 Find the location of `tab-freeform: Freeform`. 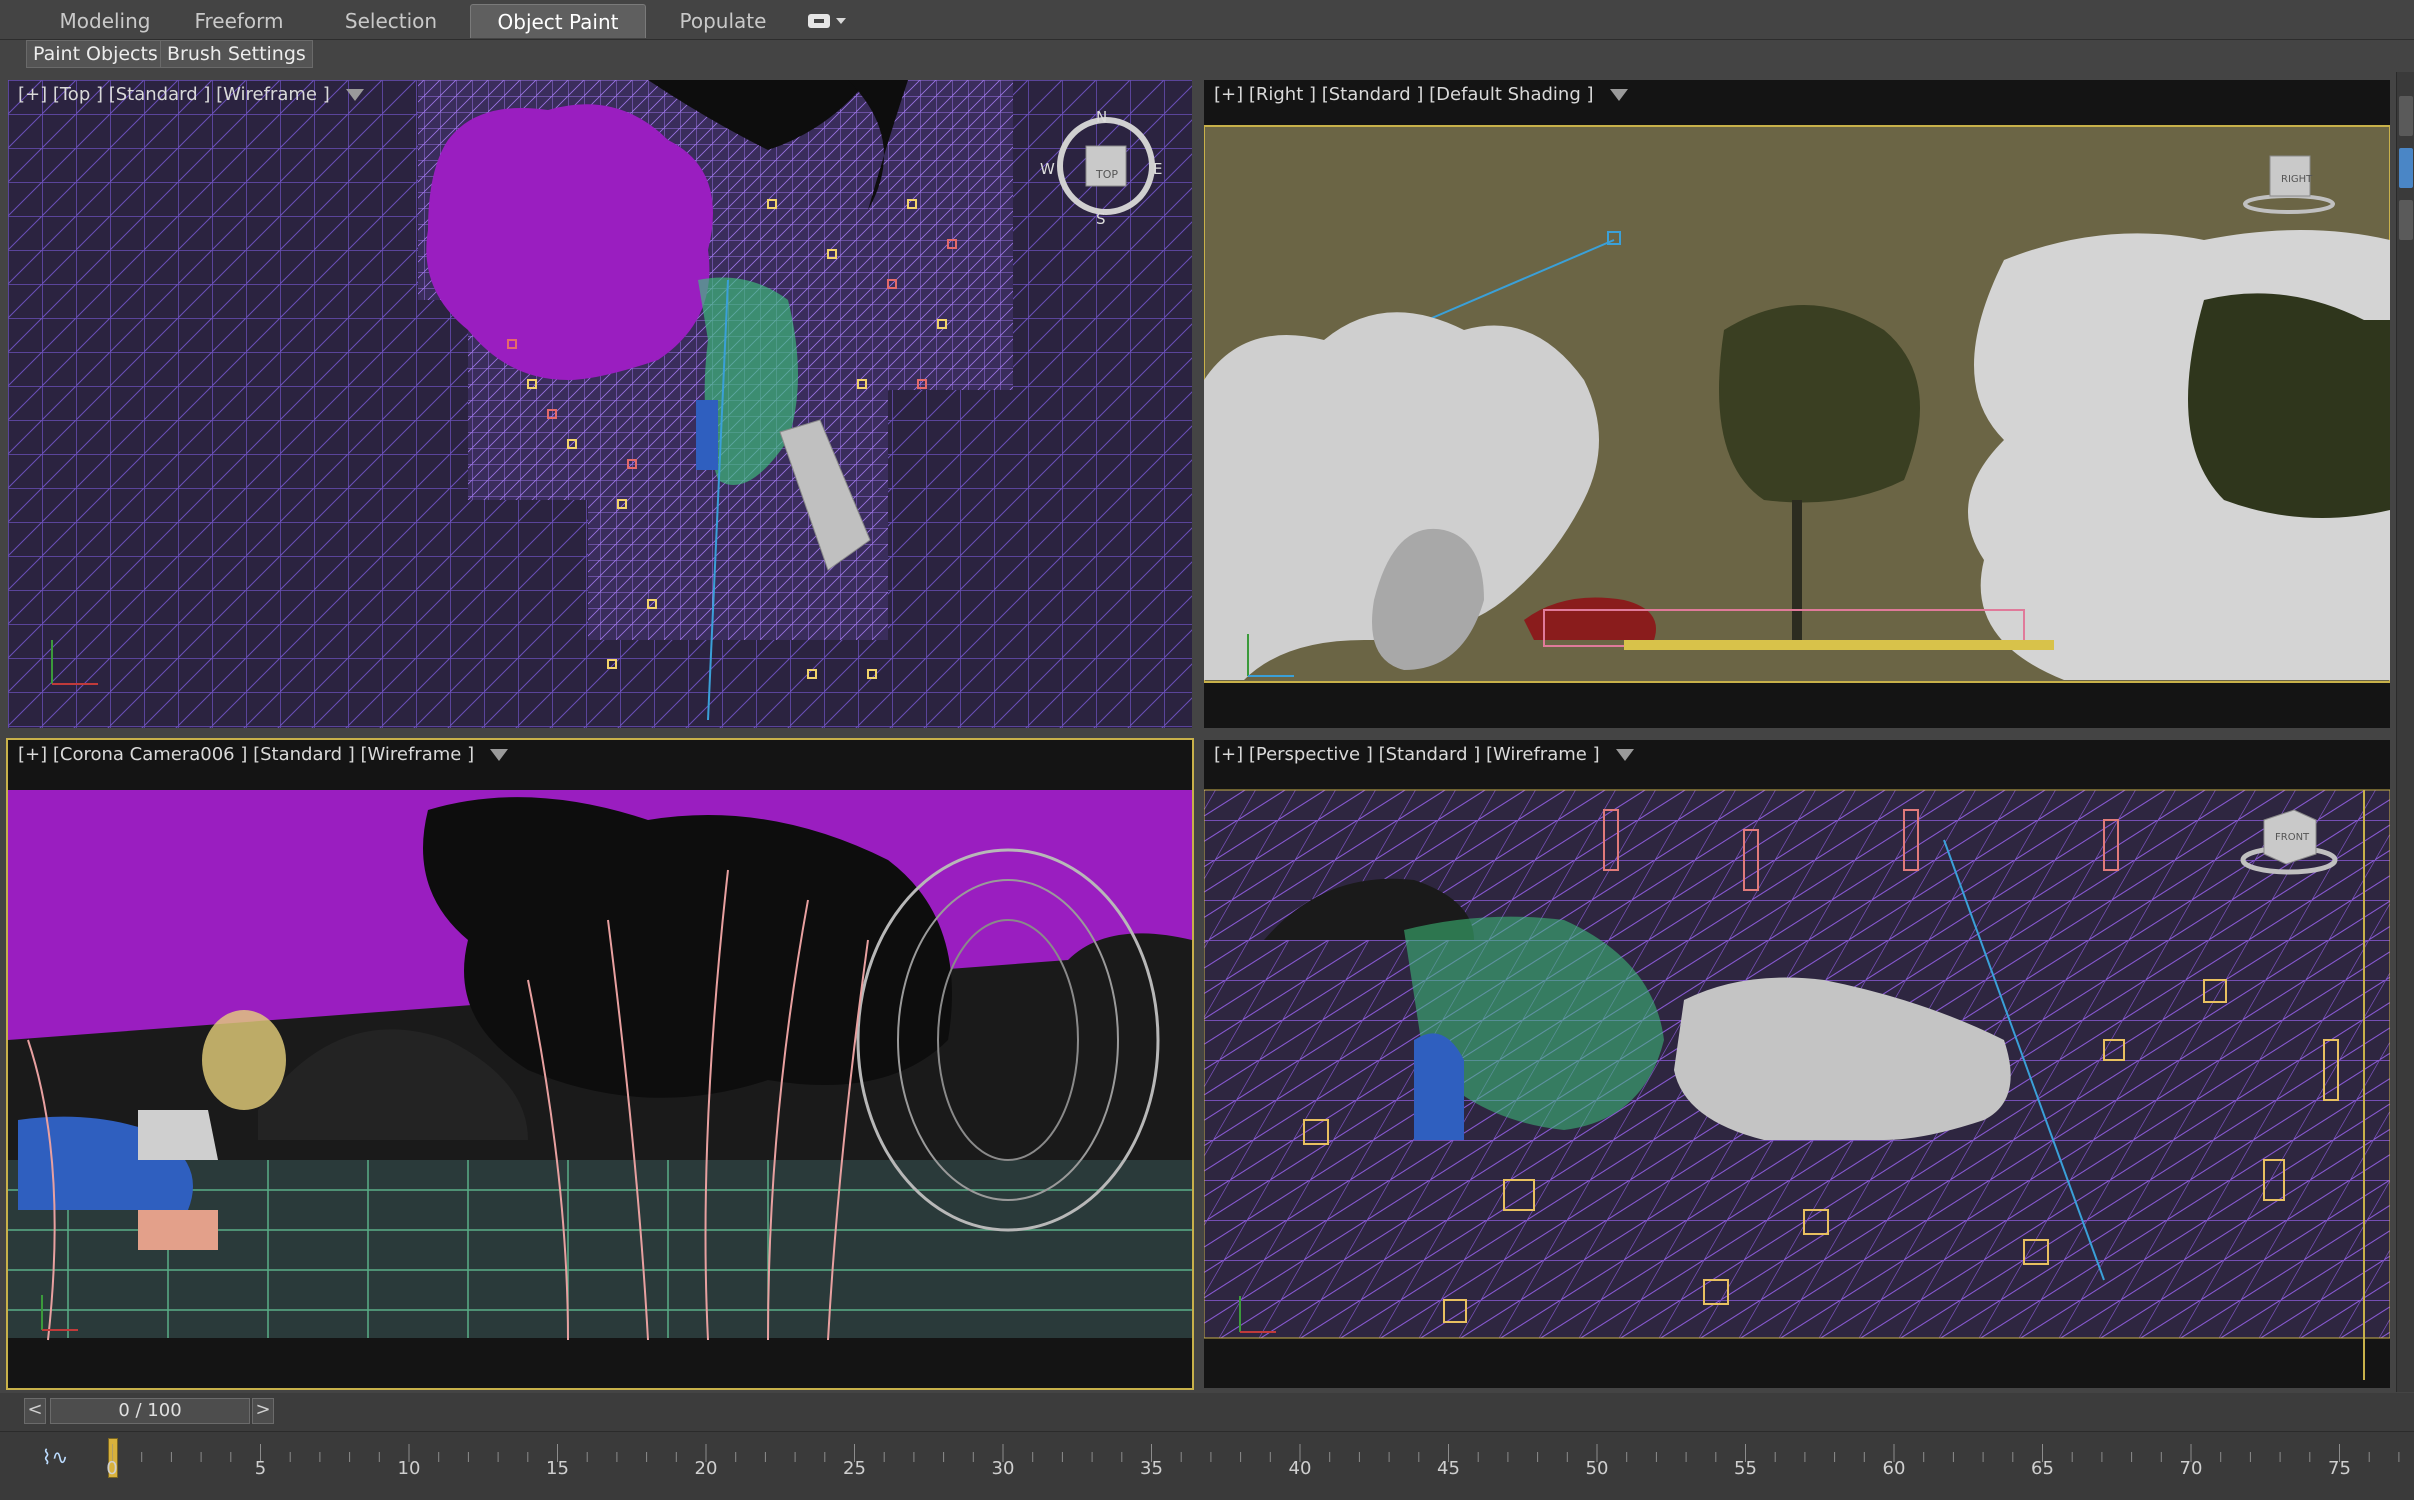

tab-freeform: Freeform is located at coordinates (239, 21).